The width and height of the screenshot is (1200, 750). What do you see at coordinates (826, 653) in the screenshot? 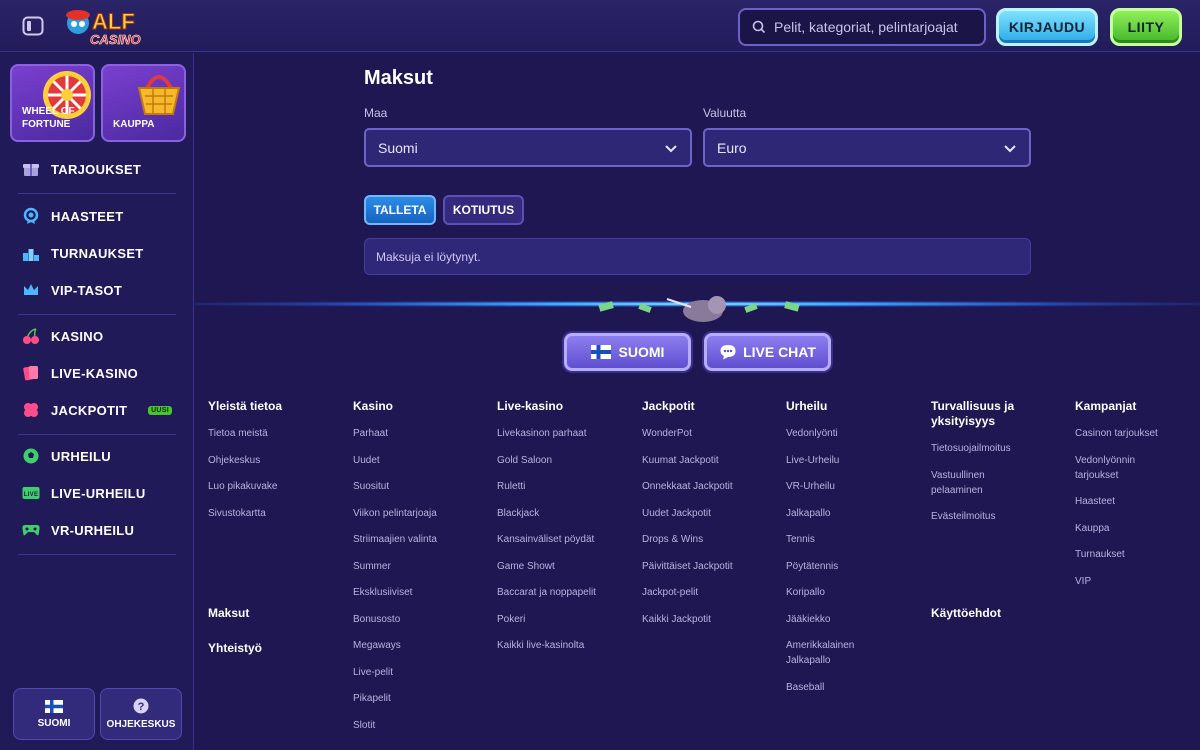
I see `footer-link: Amerikkalainen Jalkapallo` at bounding box center [826, 653].